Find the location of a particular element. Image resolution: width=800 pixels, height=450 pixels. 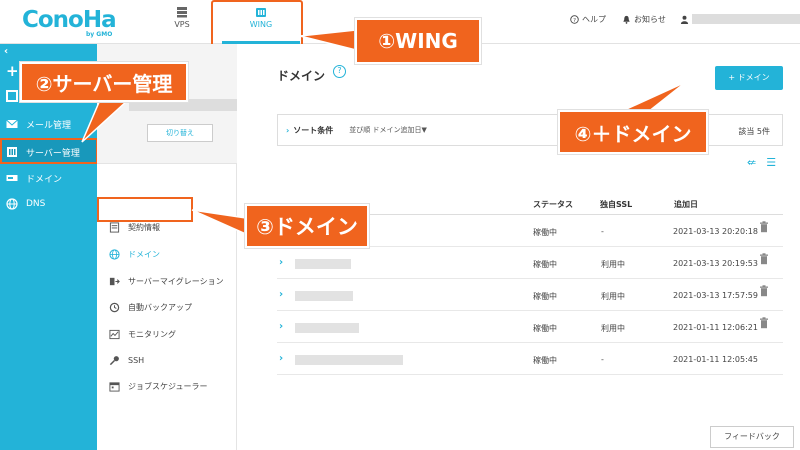

table-row: › 稼働中 - 2021-01-11 12:05:45 is located at coordinates (530, 359).